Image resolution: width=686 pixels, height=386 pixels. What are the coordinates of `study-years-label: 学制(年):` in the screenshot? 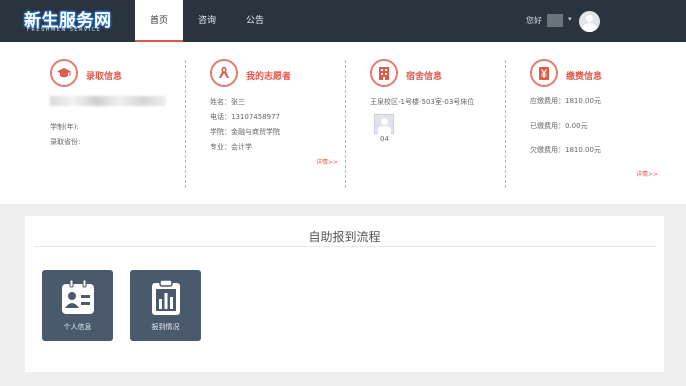 It's located at (64, 127).